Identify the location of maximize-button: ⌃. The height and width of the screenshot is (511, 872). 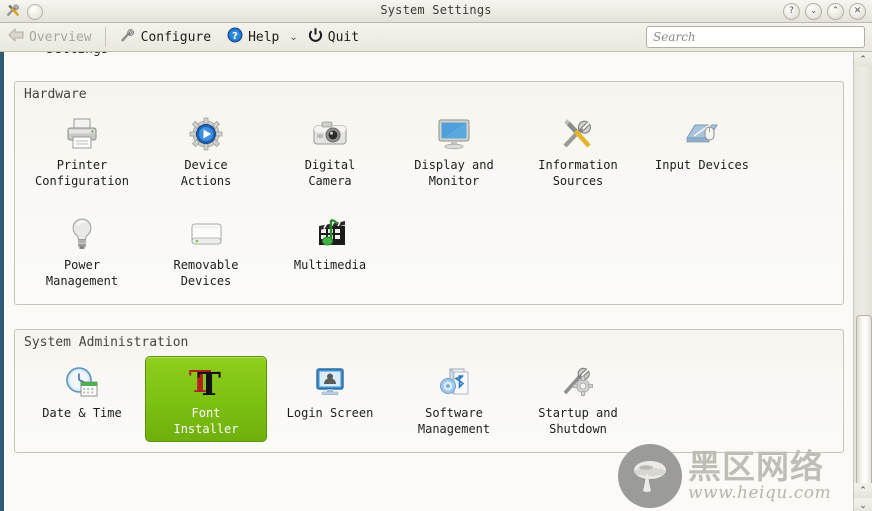
(835, 11).